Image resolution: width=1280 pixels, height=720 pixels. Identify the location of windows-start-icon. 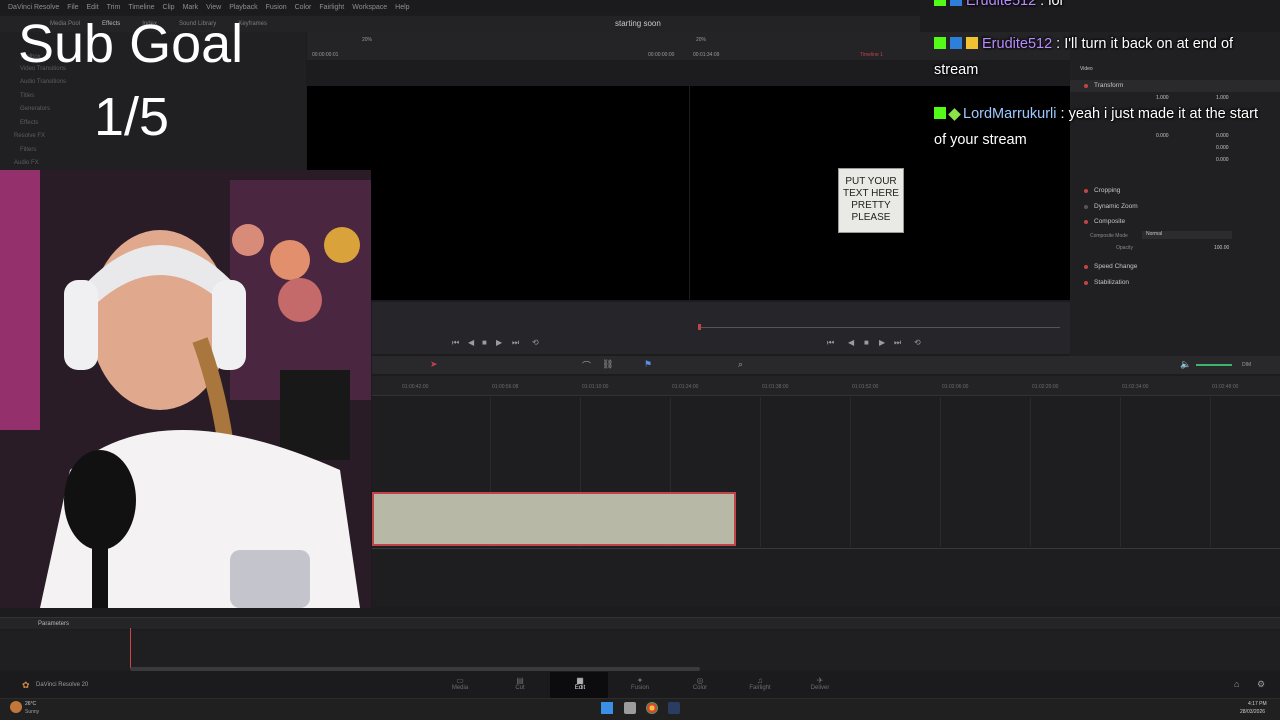
(607, 708).